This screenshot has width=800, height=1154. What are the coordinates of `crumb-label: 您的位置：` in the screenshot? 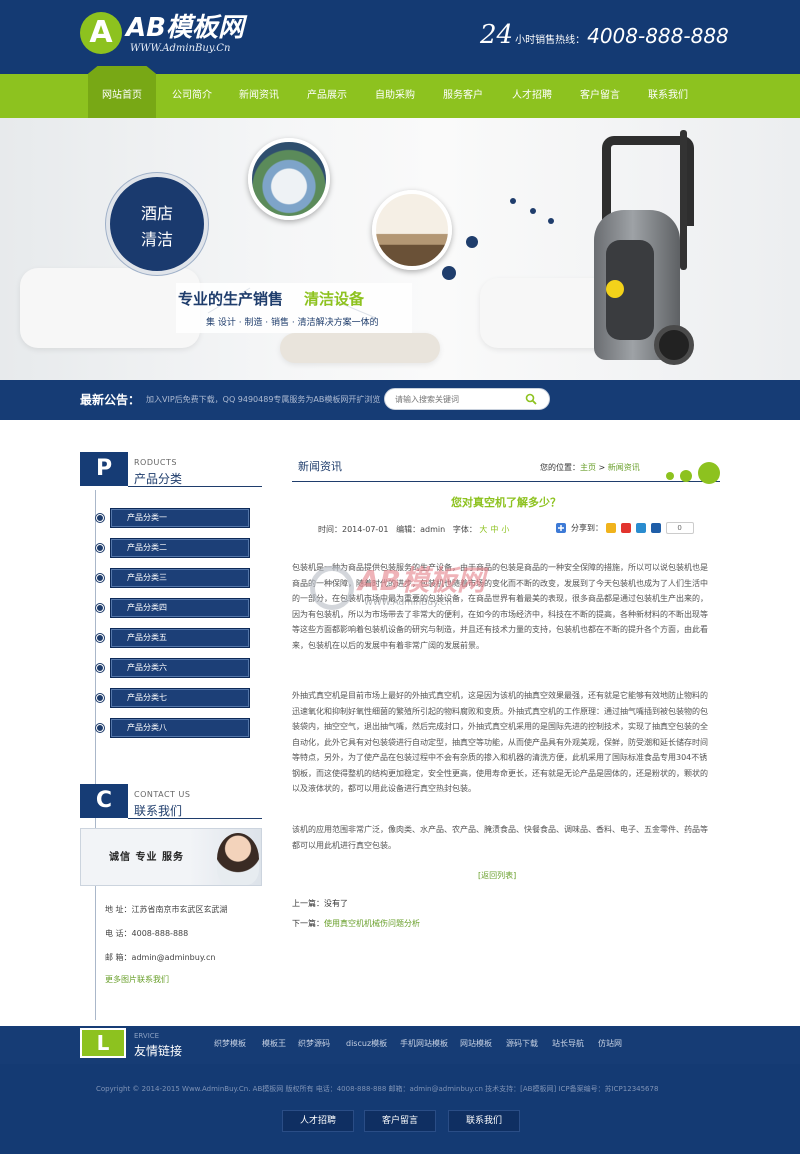 It's located at (560, 467).